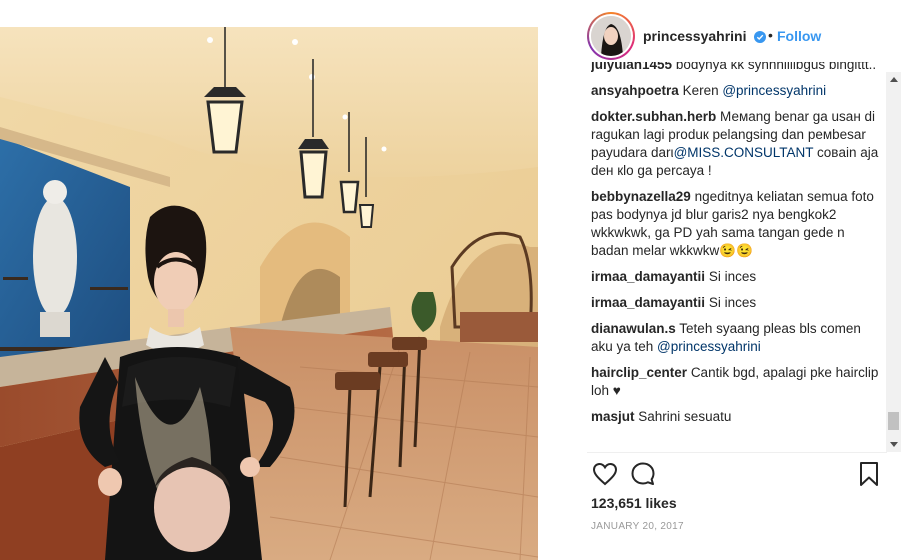 The image size is (907, 560). I want to click on comments-scrollbar, so click(893, 262).